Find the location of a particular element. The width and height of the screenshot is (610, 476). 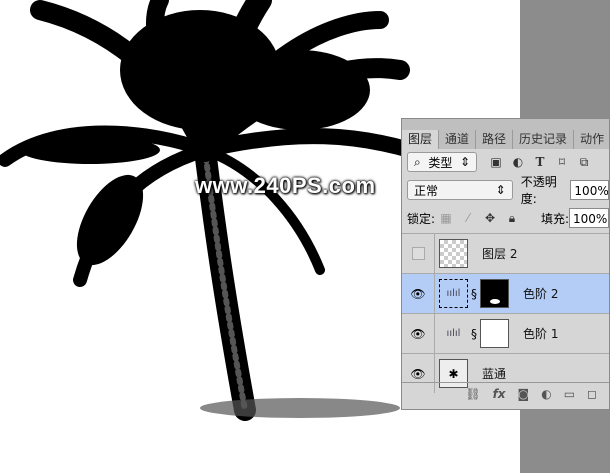

lock-all-icon: 🔒︎ is located at coordinates (512, 218).